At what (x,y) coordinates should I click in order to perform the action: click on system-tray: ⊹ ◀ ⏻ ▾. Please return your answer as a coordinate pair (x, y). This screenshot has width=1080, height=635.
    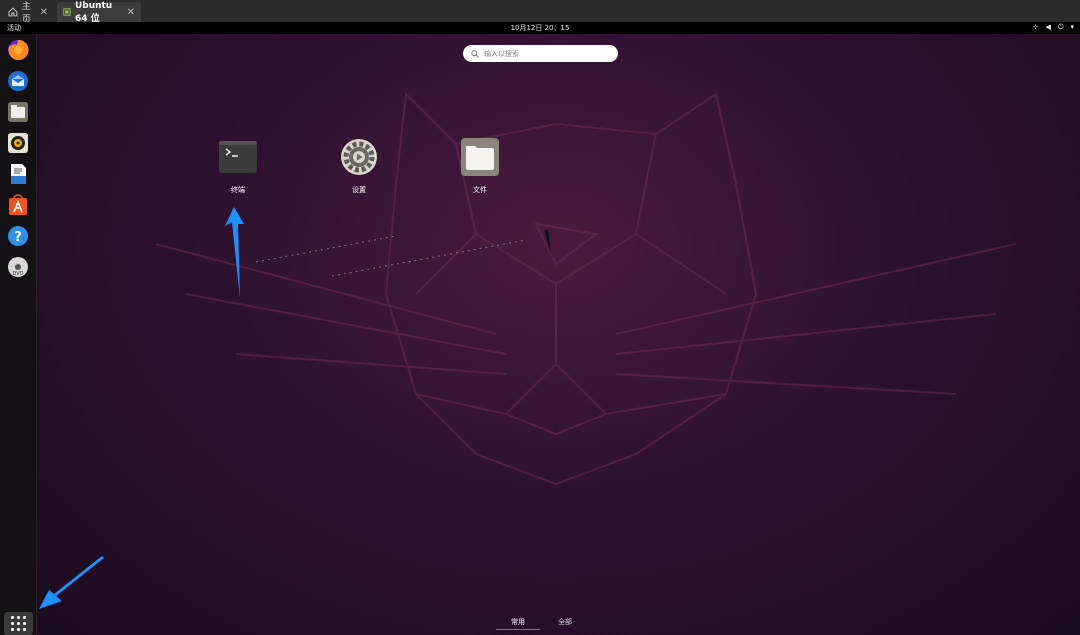
    Looking at the image, I should click on (1053, 27).